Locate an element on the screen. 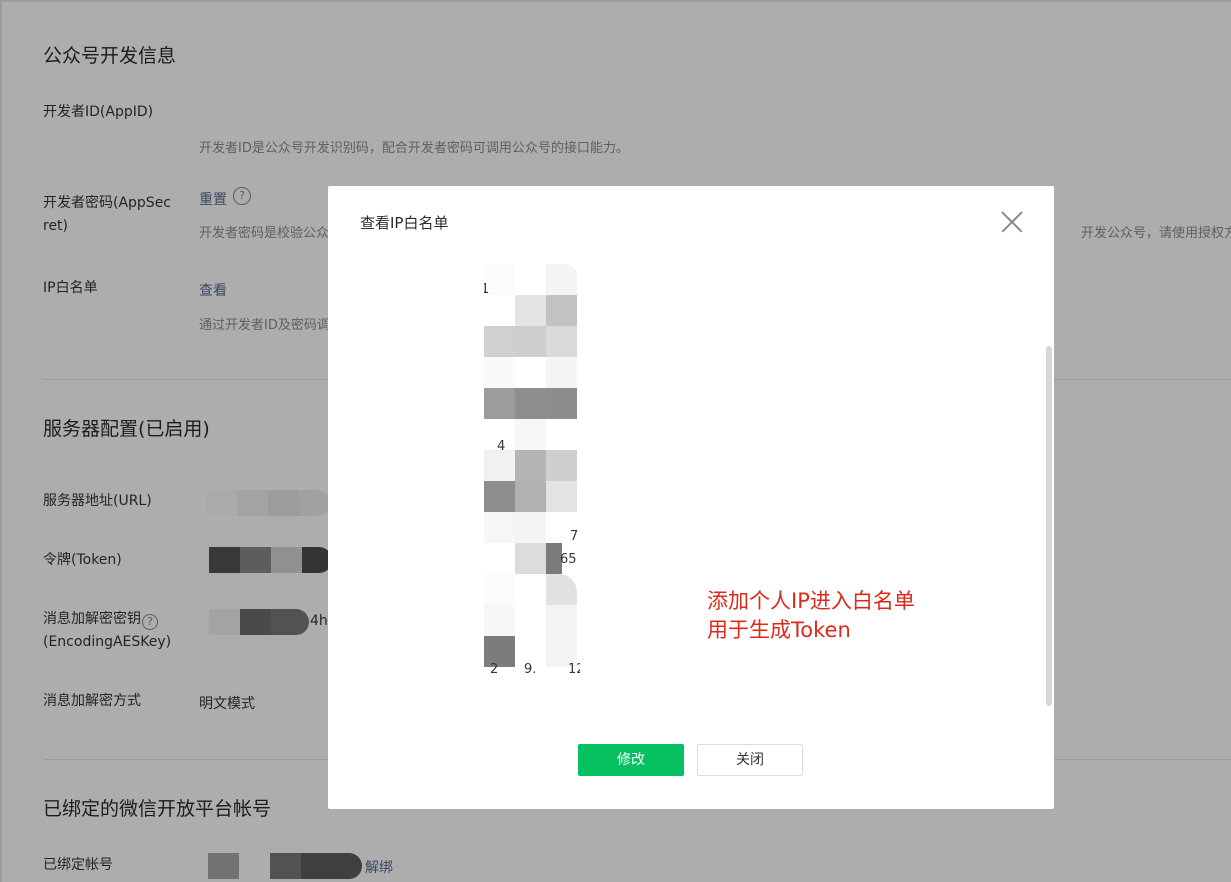 The width and height of the screenshot is (1231, 882). annotation-line2: 用于生成Token is located at coordinates (779, 630).